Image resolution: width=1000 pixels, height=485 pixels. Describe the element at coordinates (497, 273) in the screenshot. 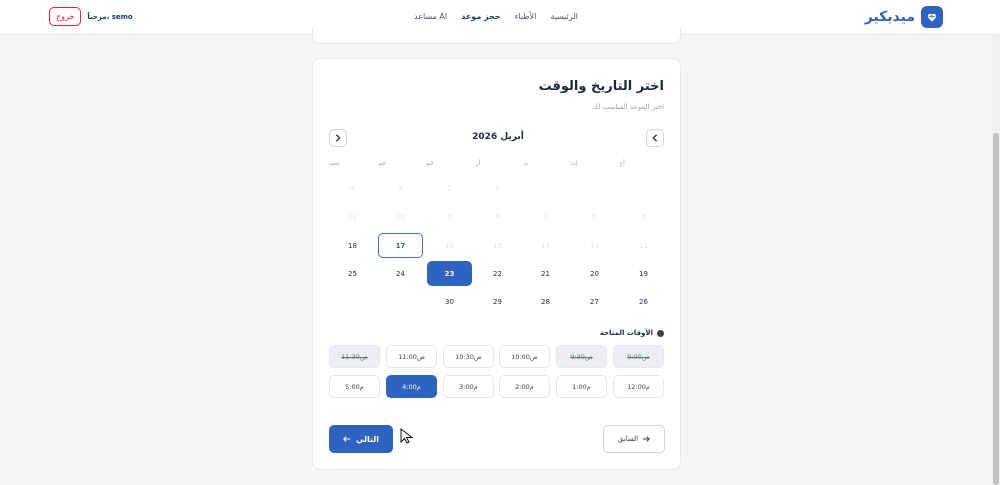

I see `calendar-day: 22` at that location.